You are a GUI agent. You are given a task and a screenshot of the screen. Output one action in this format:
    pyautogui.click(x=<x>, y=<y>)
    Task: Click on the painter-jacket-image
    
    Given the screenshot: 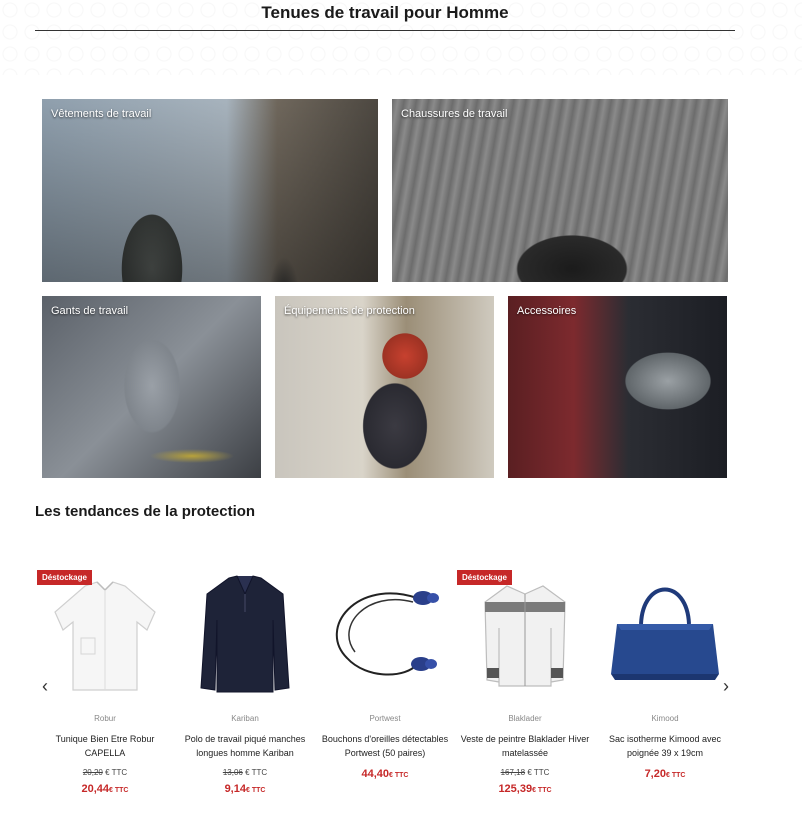 What is the action you would take?
    pyautogui.click(x=525, y=636)
    